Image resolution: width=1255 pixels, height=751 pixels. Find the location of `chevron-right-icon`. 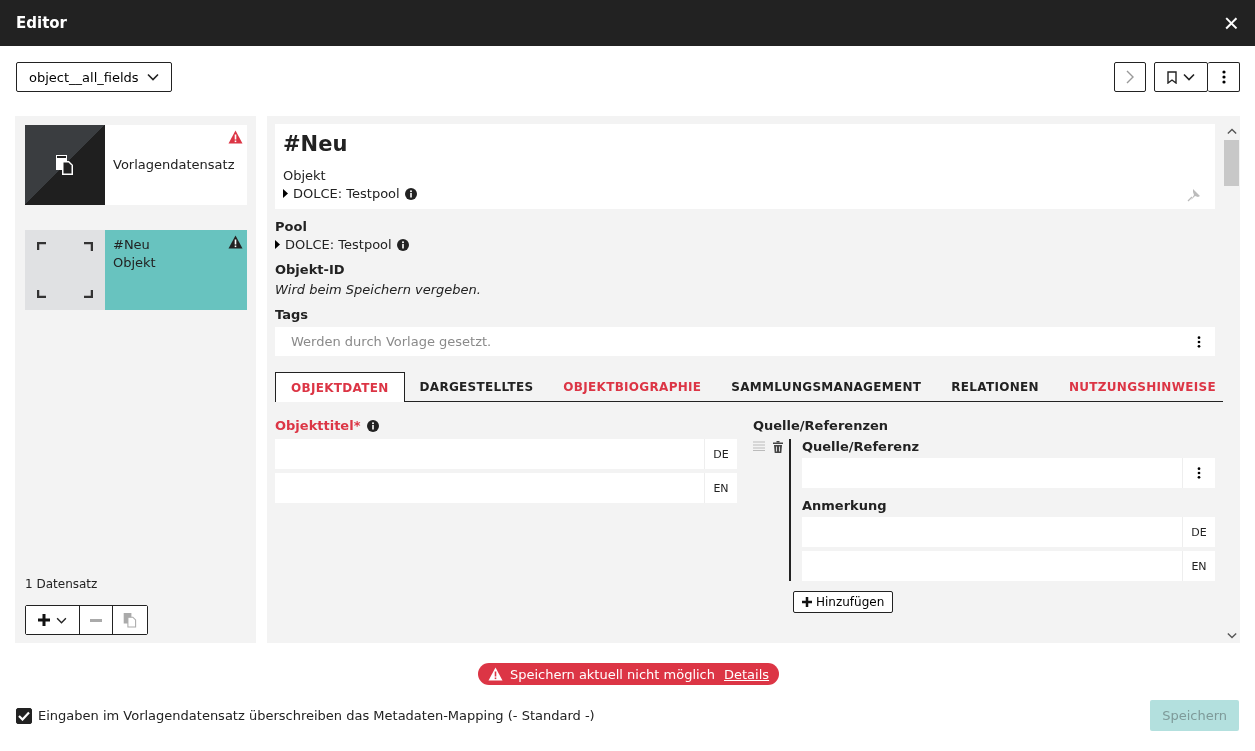

chevron-right-icon is located at coordinates (1130, 77).